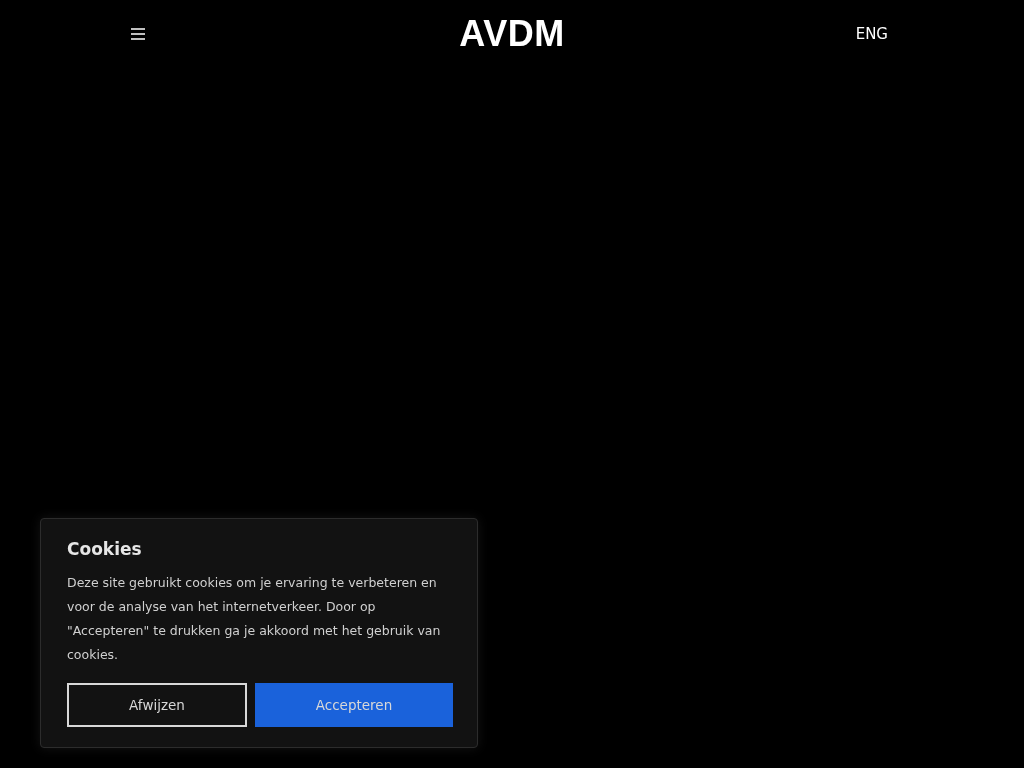  What do you see at coordinates (871, 34) in the screenshot?
I see `language-link: ENG` at bounding box center [871, 34].